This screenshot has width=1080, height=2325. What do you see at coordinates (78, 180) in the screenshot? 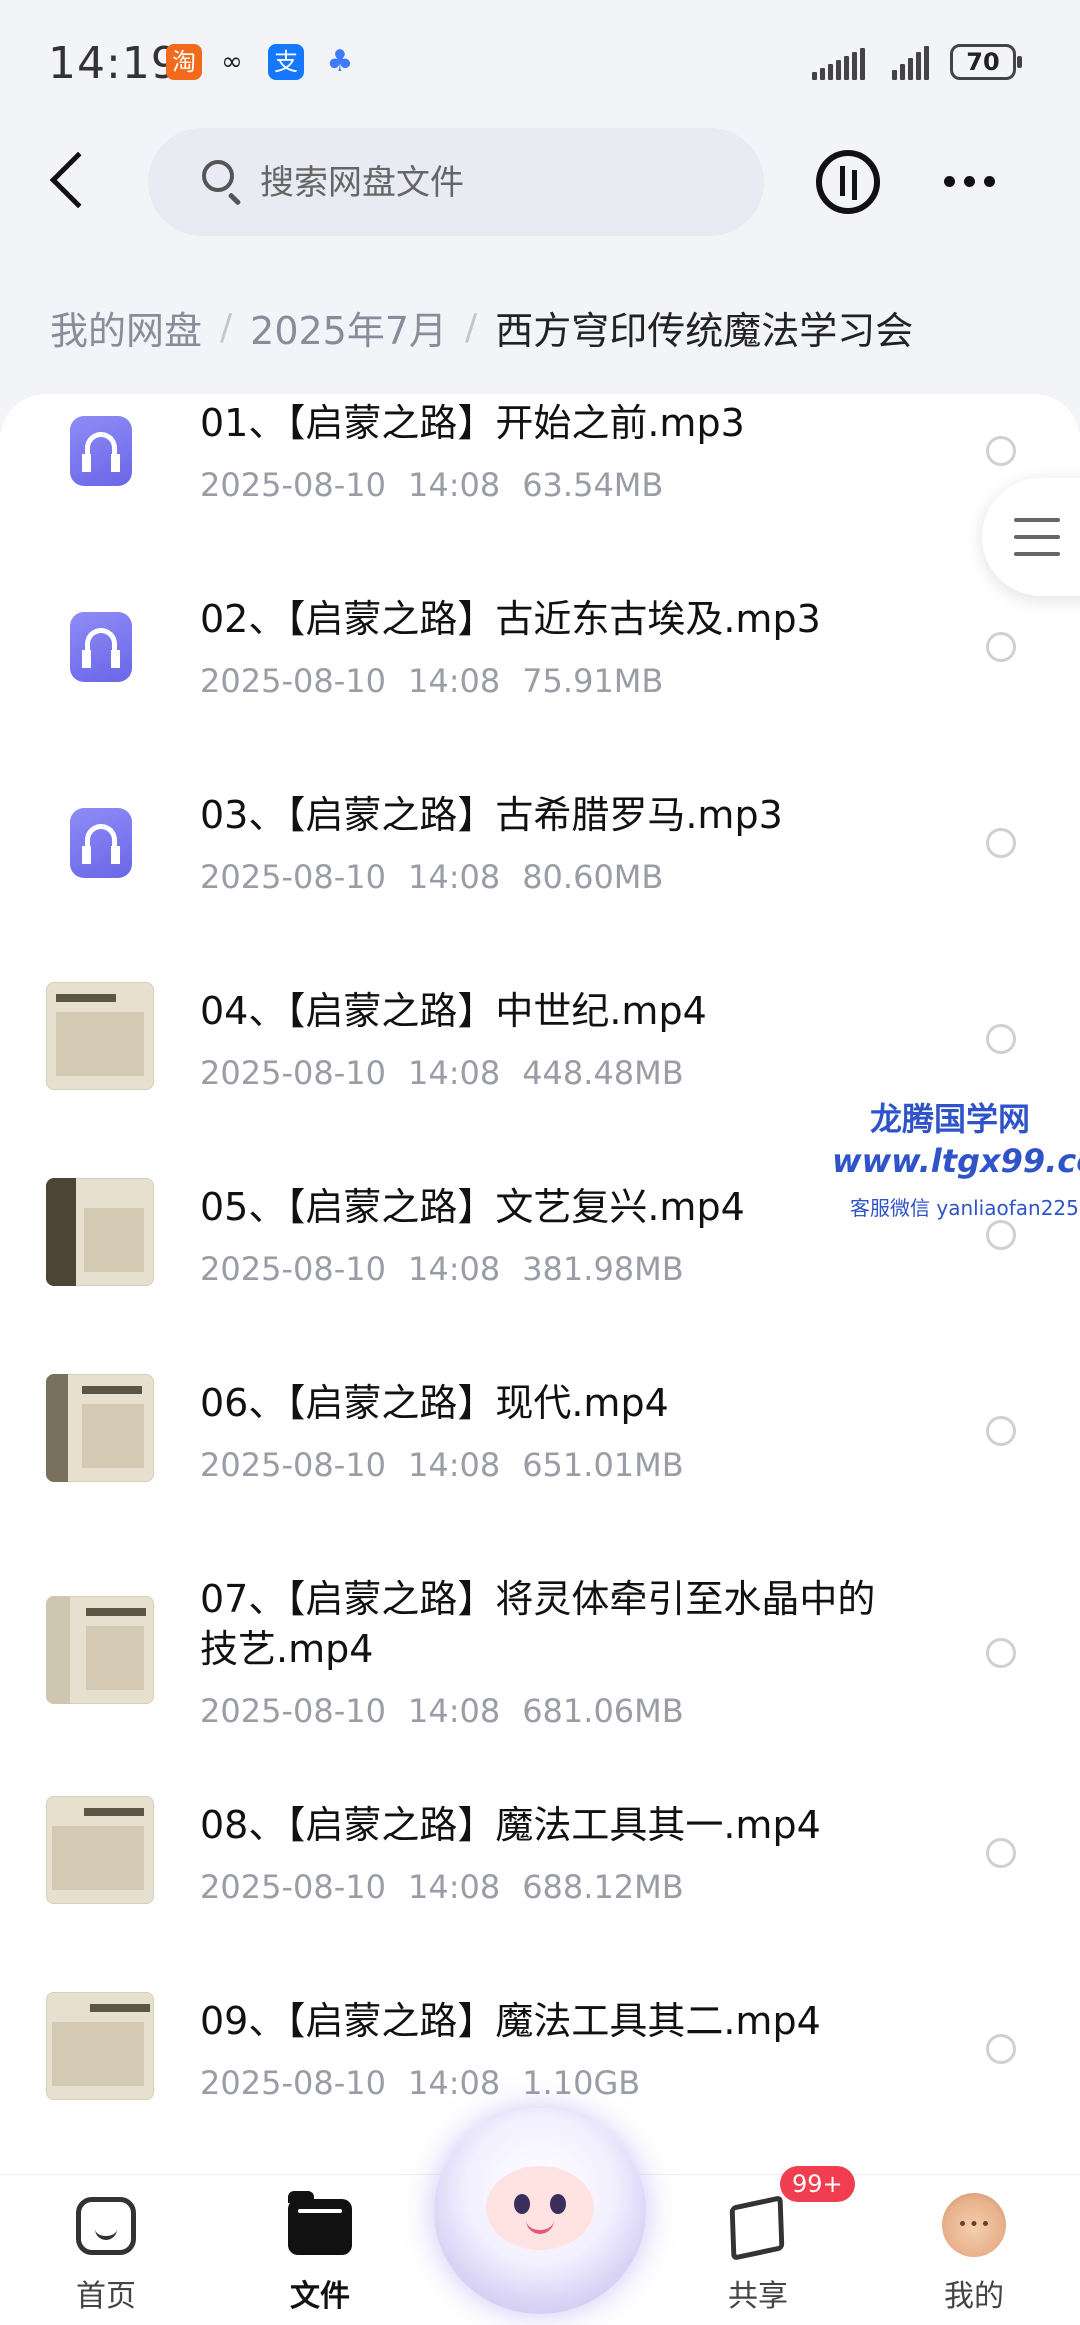
I see `back-button` at bounding box center [78, 180].